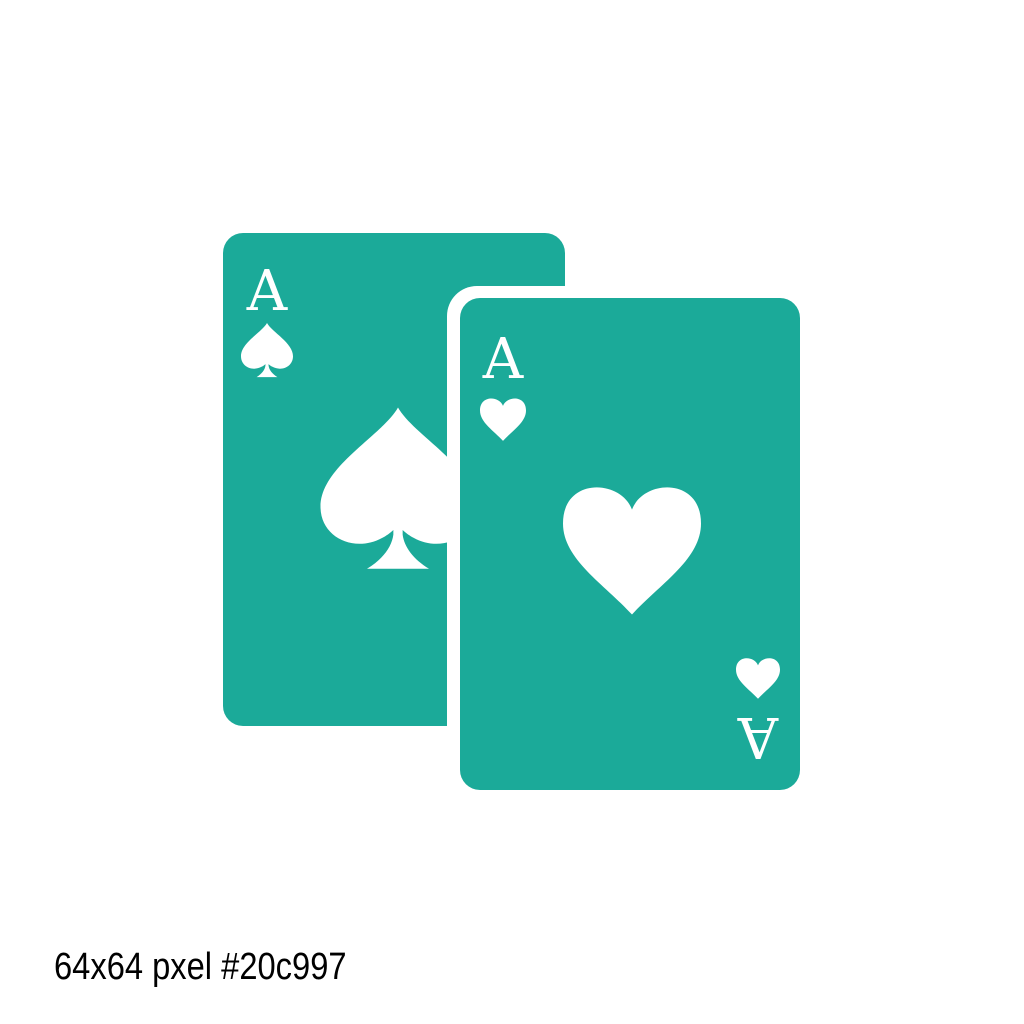  I want to click on back-card-rank: A, so click(267, 291).